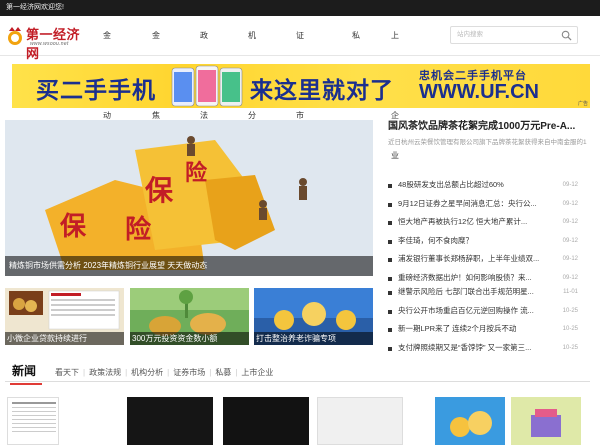  What do you see at coordinates (356, 48) in the screenshot?
I see `nav-item-private-equity: 私募` at bounding box center [356, 48].